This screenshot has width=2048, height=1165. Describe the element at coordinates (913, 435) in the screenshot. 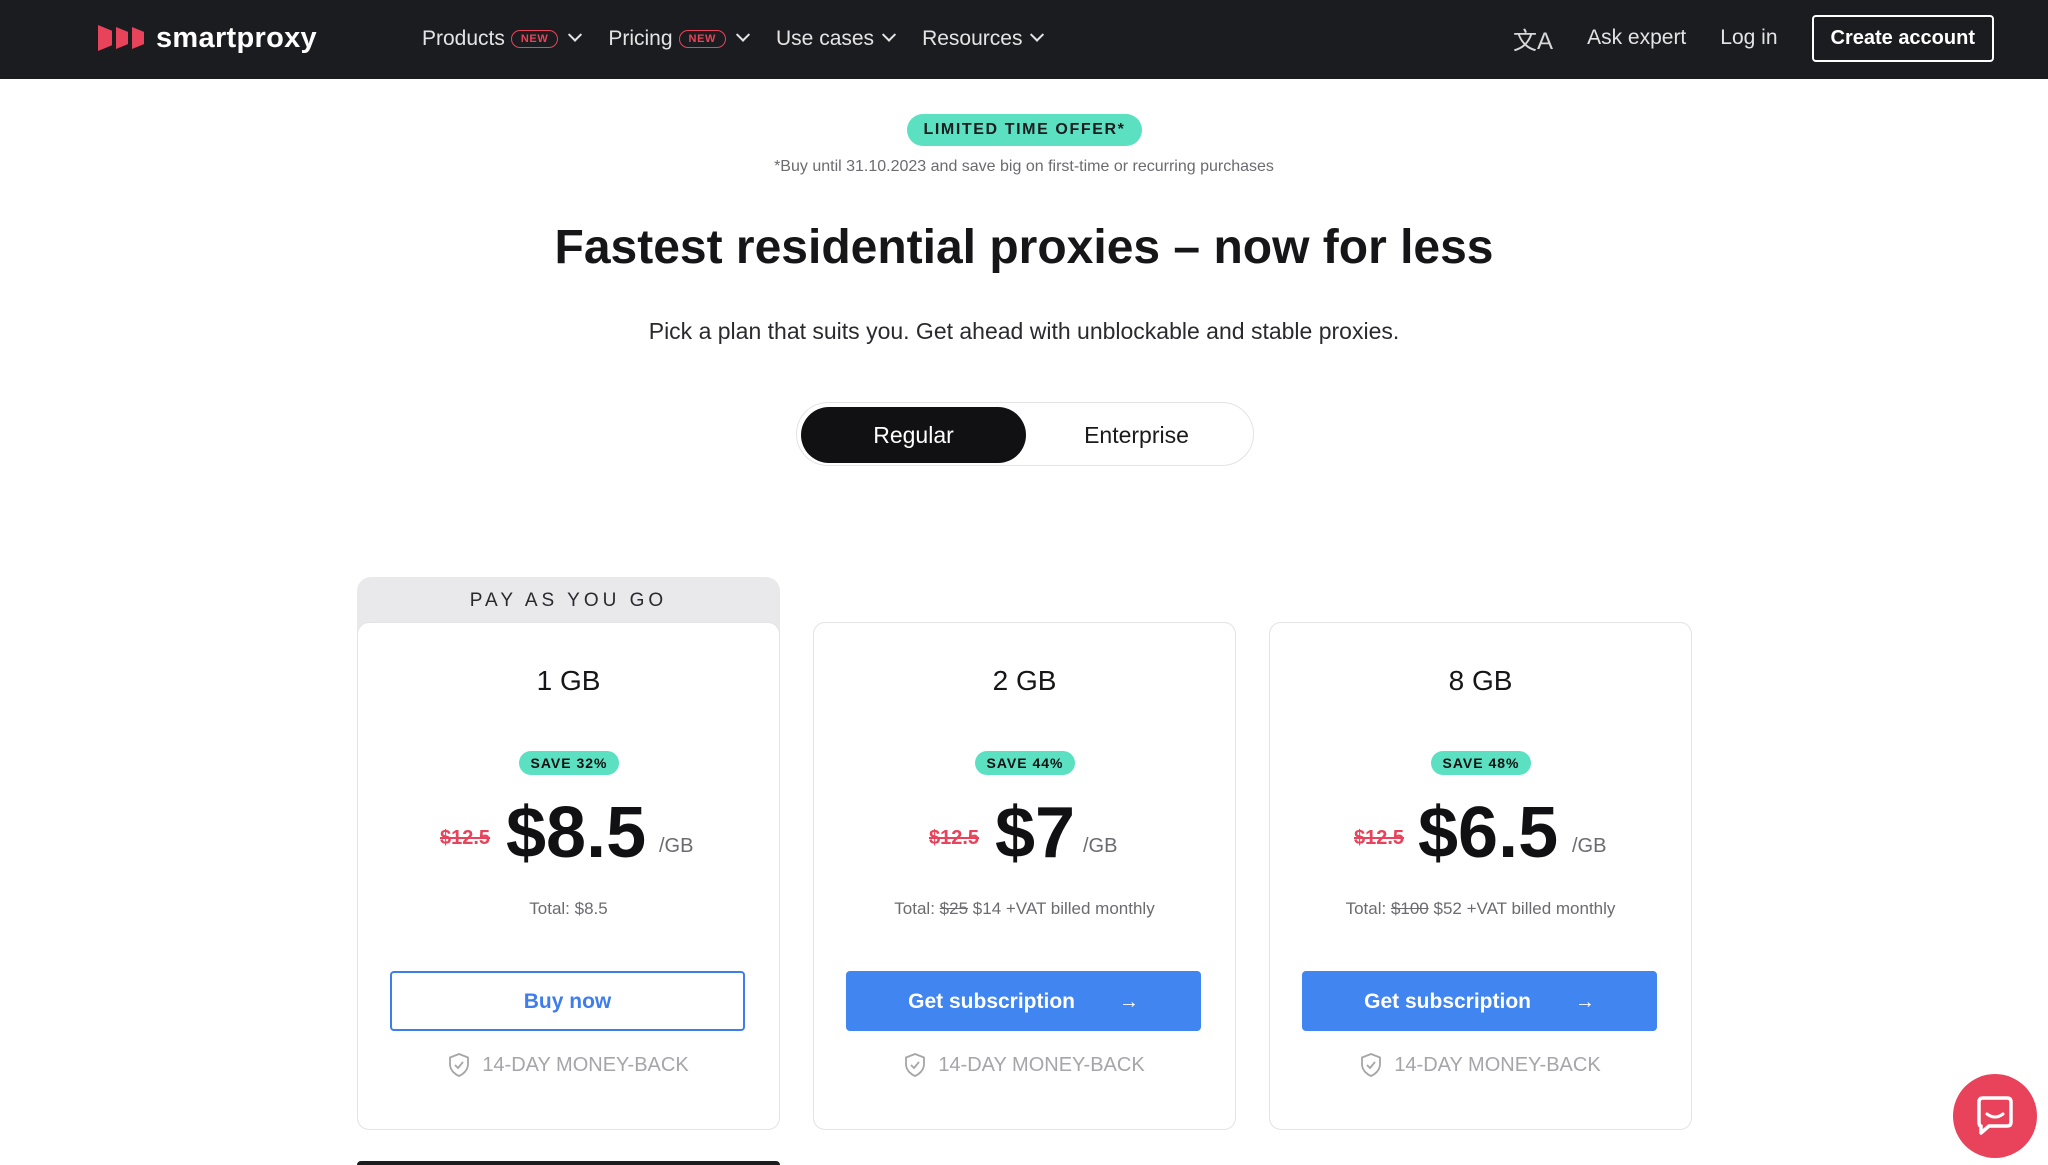

I see `toggle-regular: Regular` at that location.